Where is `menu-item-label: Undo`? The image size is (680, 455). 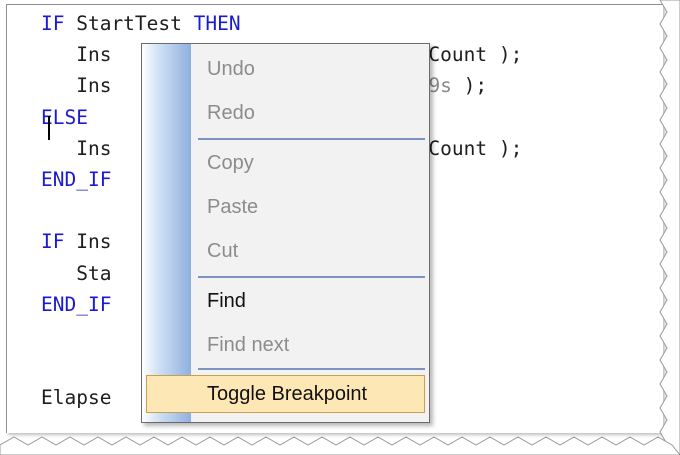
menu-item-label: Undo is located at coordinates (231, 69).